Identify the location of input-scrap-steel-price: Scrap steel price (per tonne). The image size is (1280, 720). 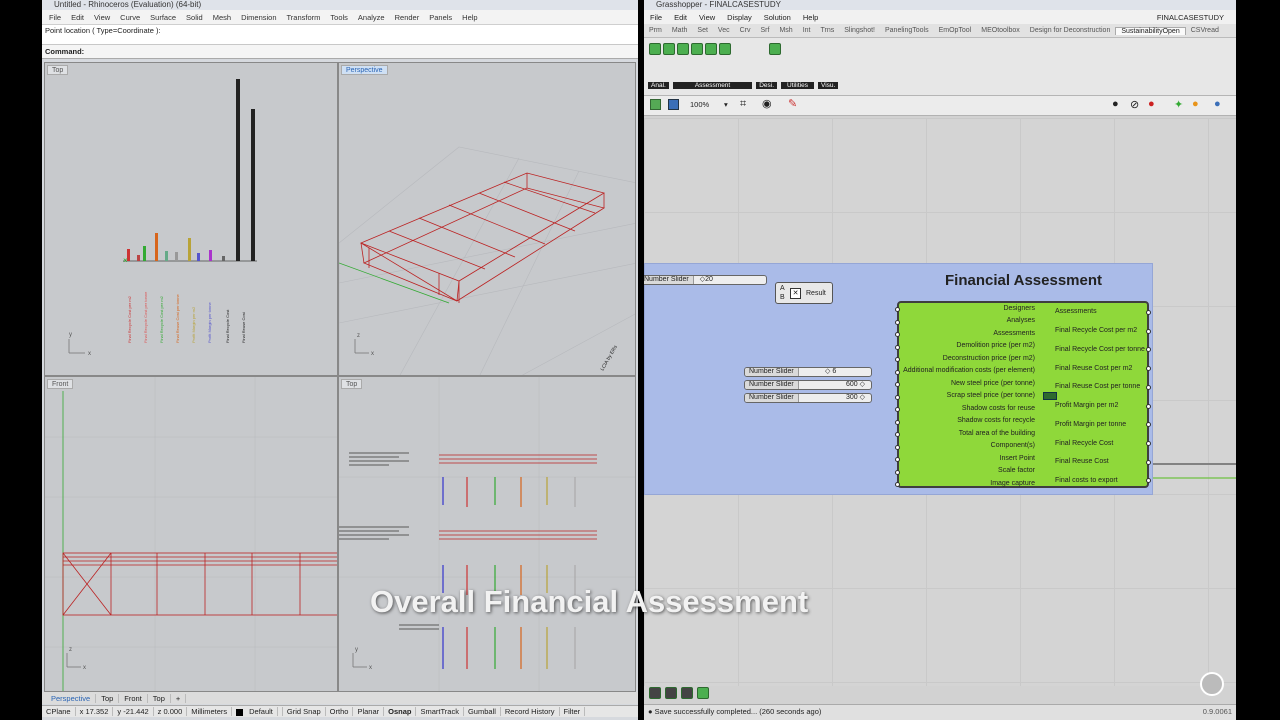
(991, 395).